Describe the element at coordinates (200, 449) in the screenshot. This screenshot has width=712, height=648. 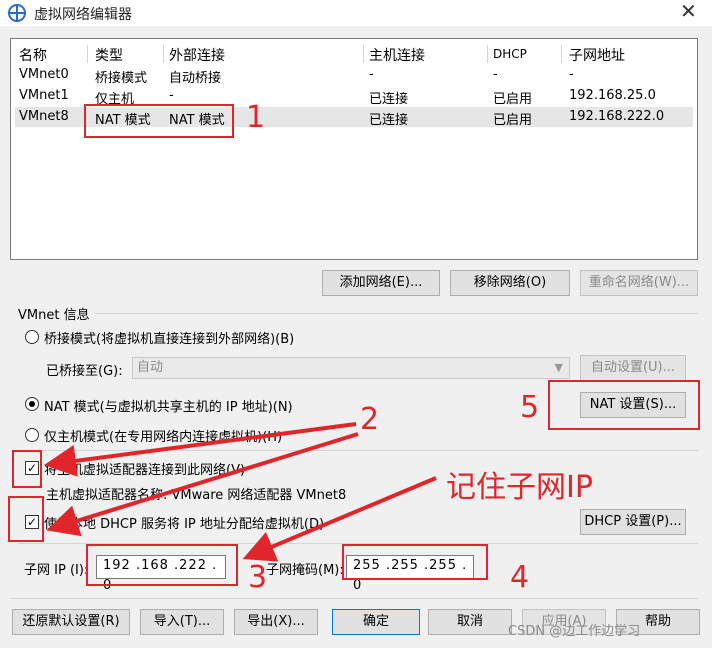
I see `arrow-to-connect-check` at that location.